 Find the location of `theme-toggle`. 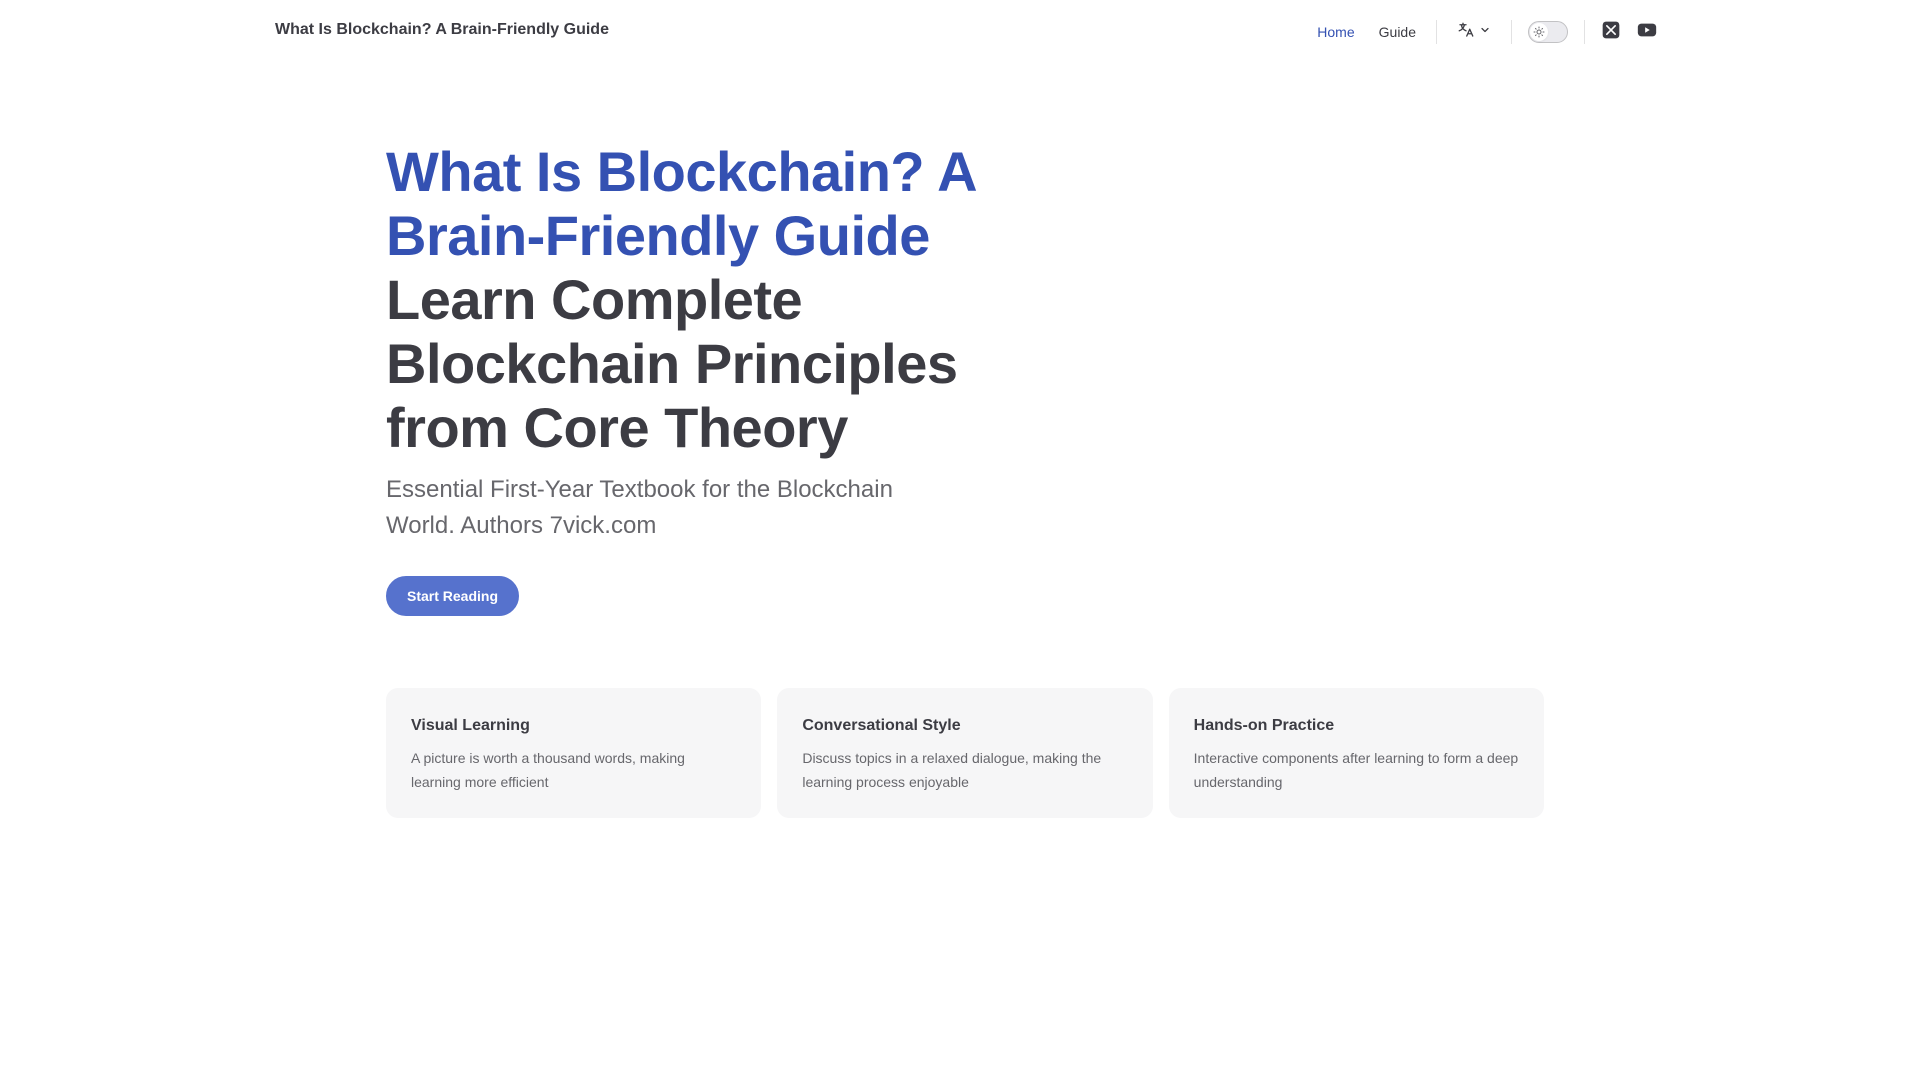

theme-toggle is located at coordinates (1548, 32).